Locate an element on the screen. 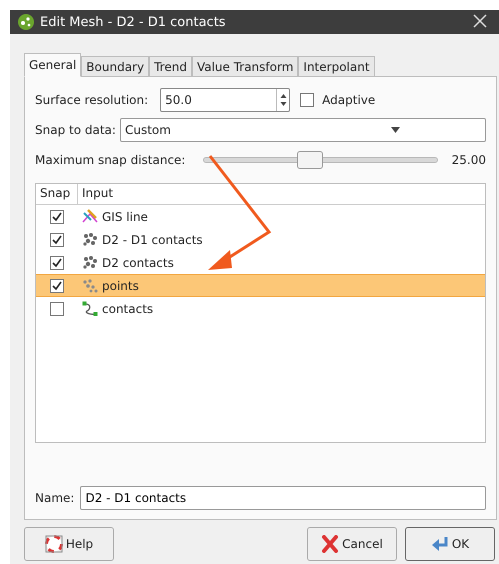 This screenshot has width=499, height=564. input-name: D2 contacts is located at coordinates (138, 263).